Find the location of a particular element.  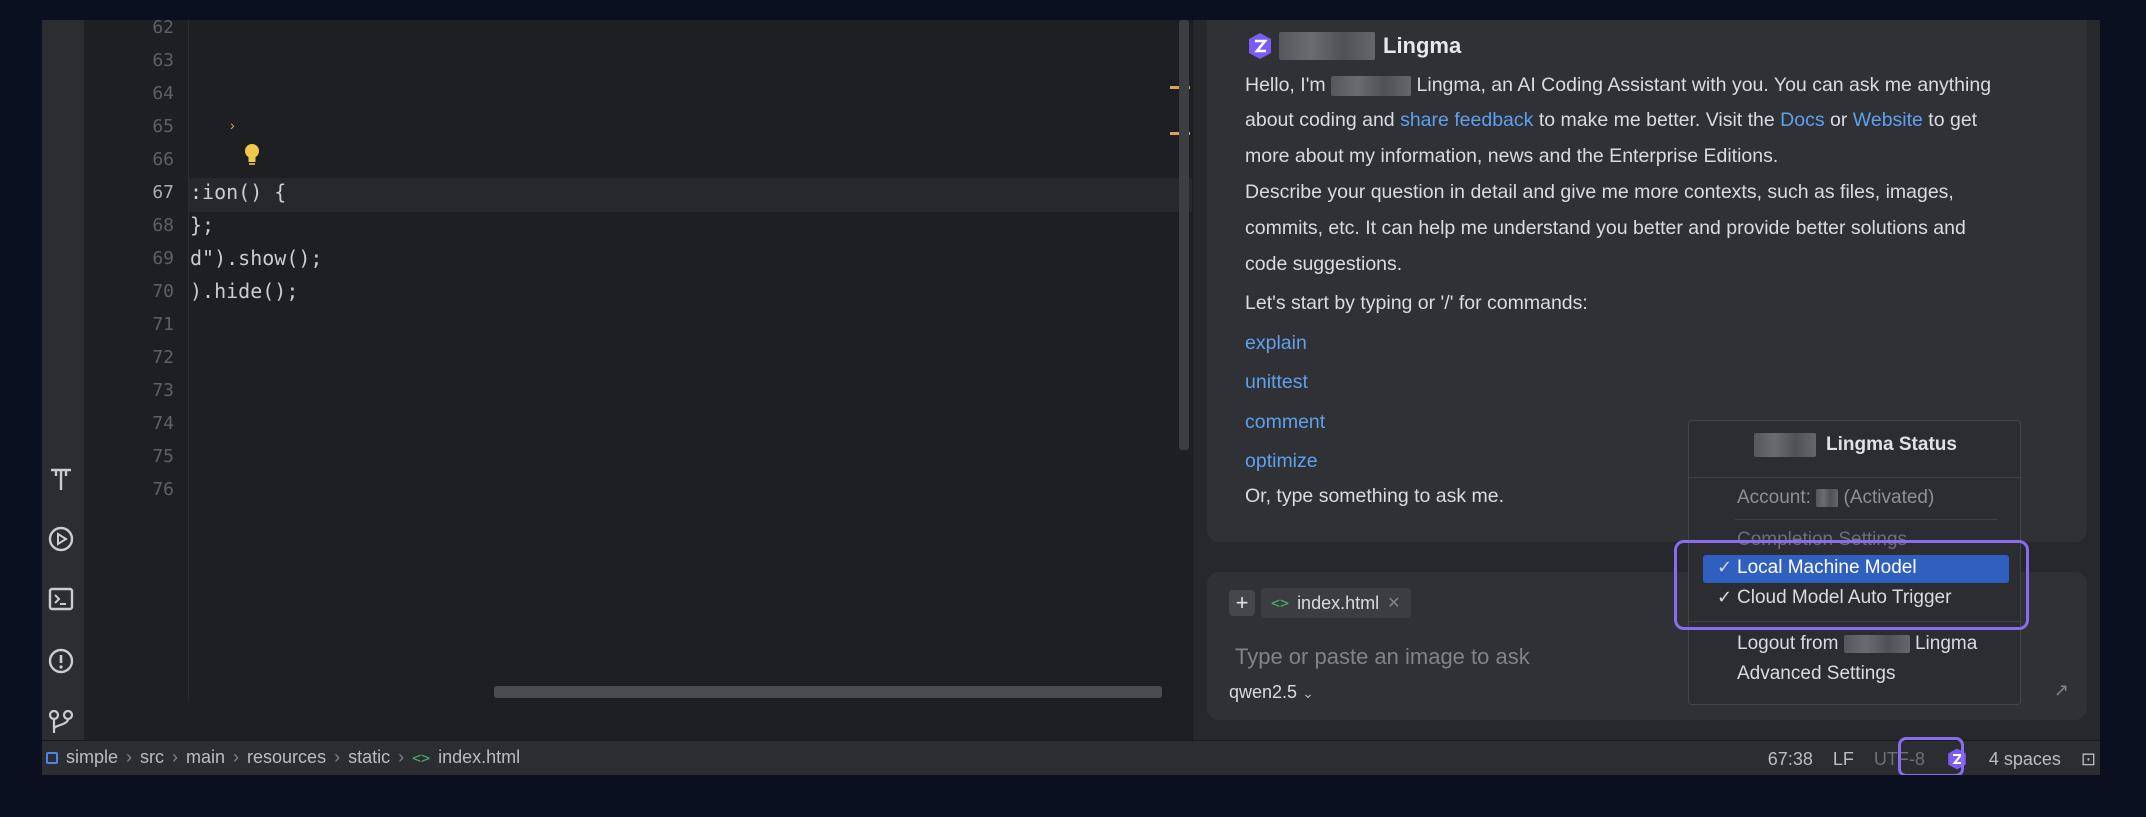

intro-text: to make me better. Visit the is located at coordinates (1657, 120).